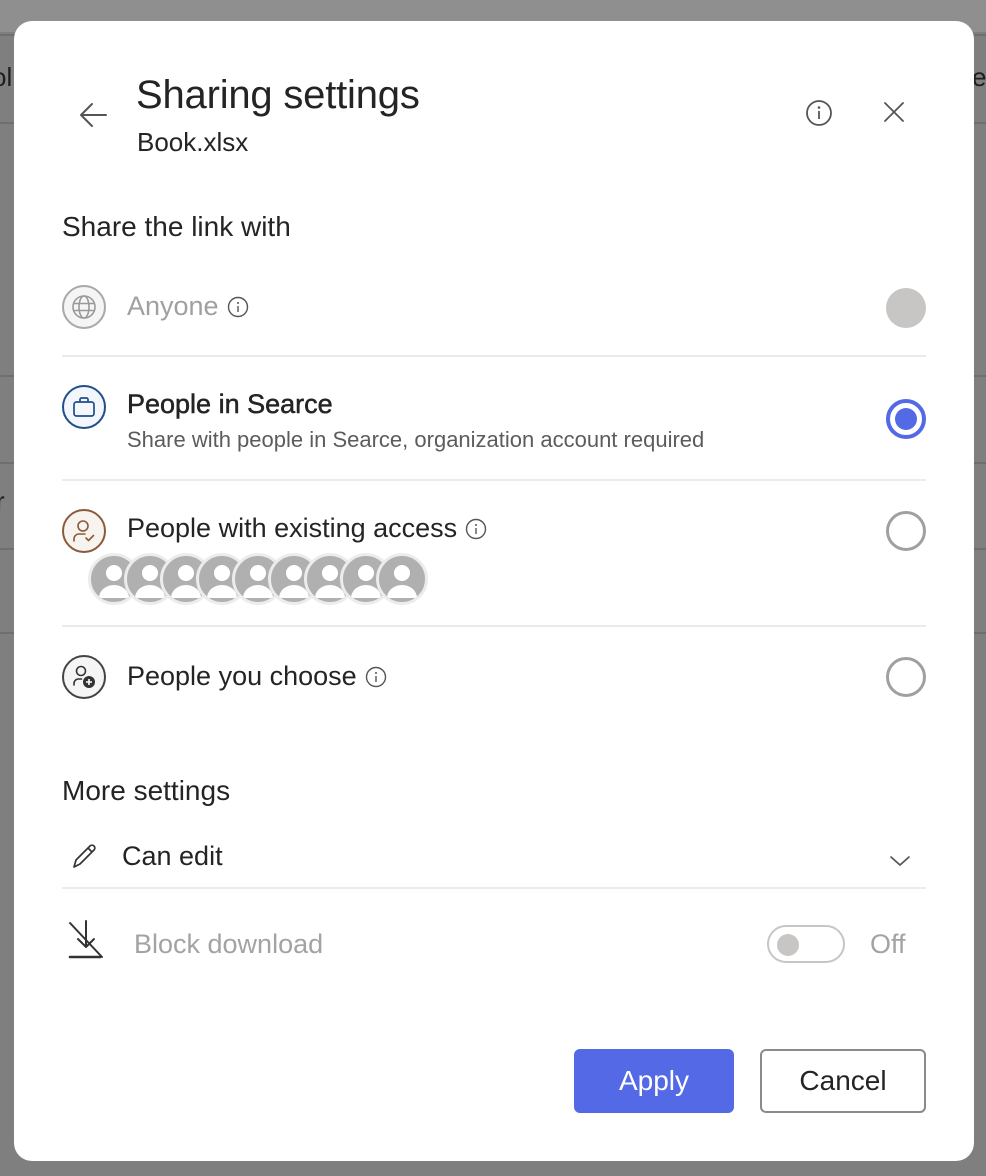 This screenshot has width=986, height=1176. I want to click on permission-value: Can edit, so click(172, 856).